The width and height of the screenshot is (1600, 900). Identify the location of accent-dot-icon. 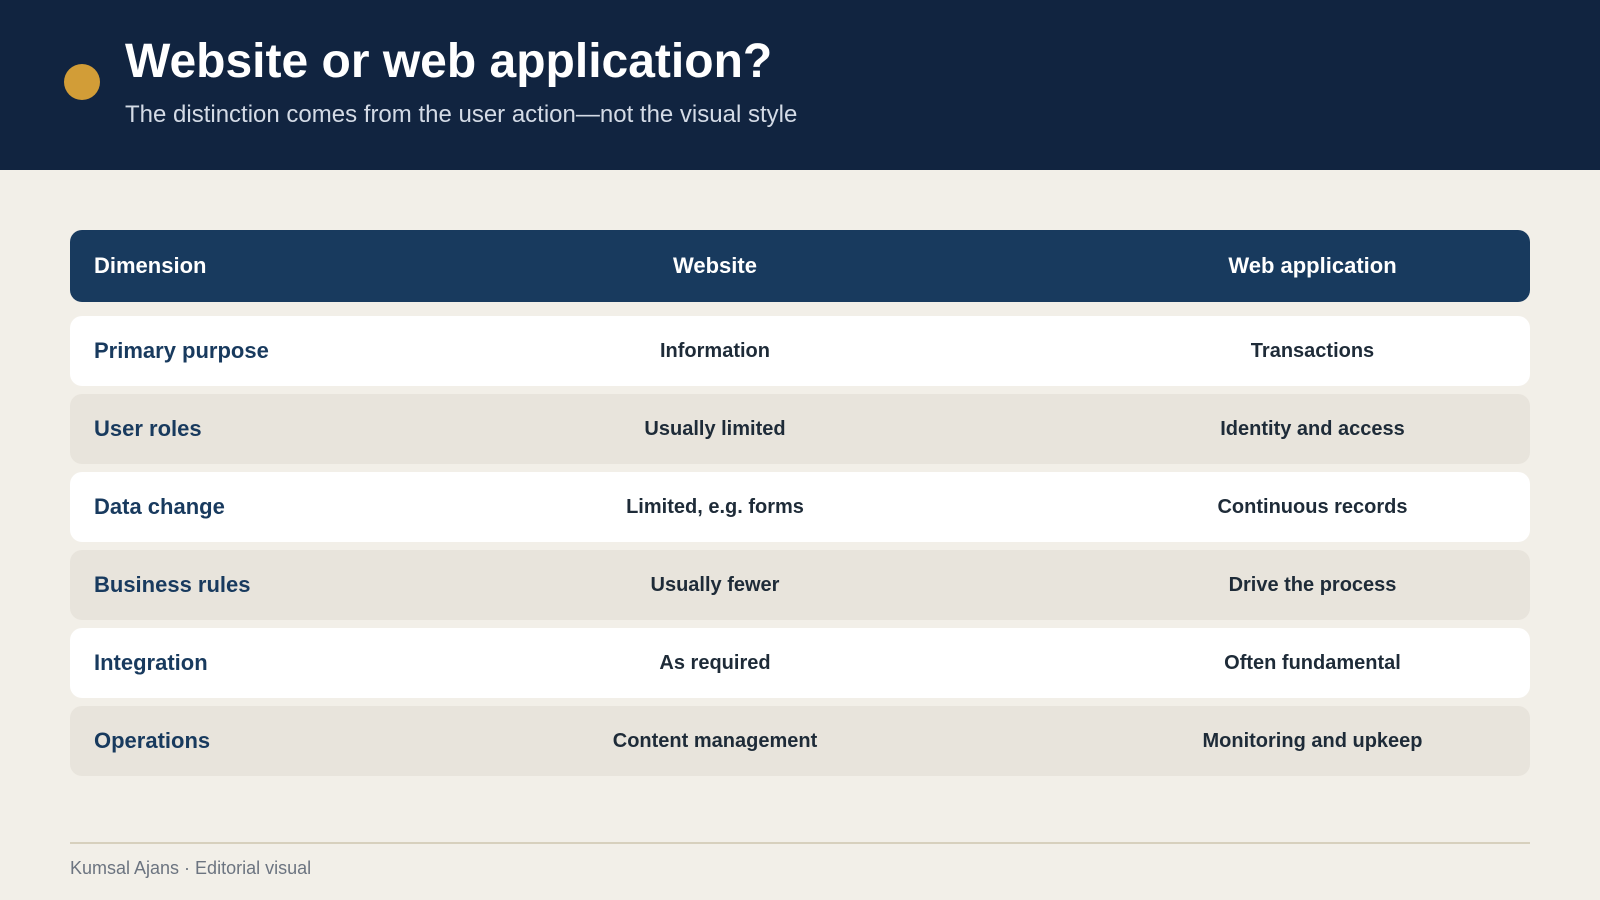
(82, 82).